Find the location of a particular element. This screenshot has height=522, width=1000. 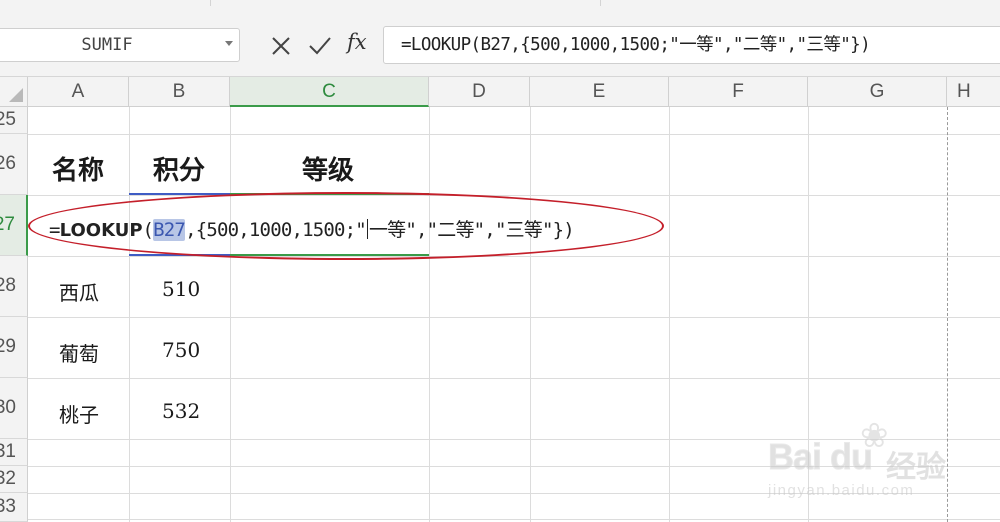

column-label: B is located at coordinates (179, 91).